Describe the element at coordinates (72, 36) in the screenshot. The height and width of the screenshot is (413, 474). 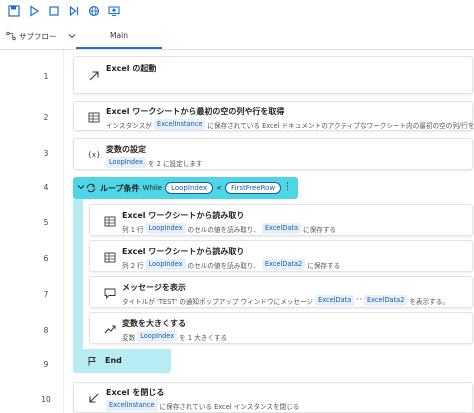
I see `chevron-down-icon` at that location.